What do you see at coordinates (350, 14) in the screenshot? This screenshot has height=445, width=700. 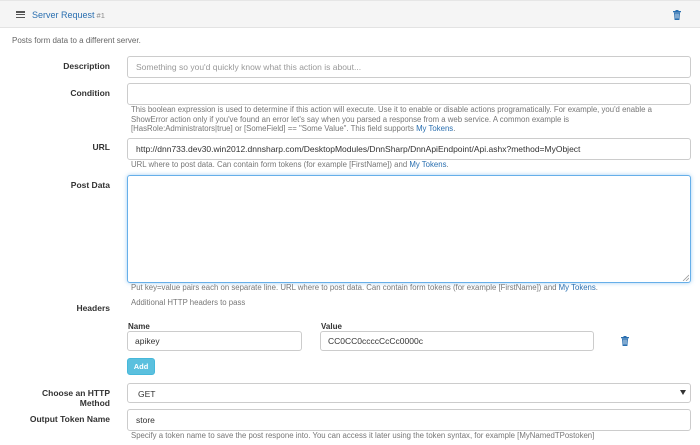 I see `action-header: Server Request #1` at bounding box center [350, 14].